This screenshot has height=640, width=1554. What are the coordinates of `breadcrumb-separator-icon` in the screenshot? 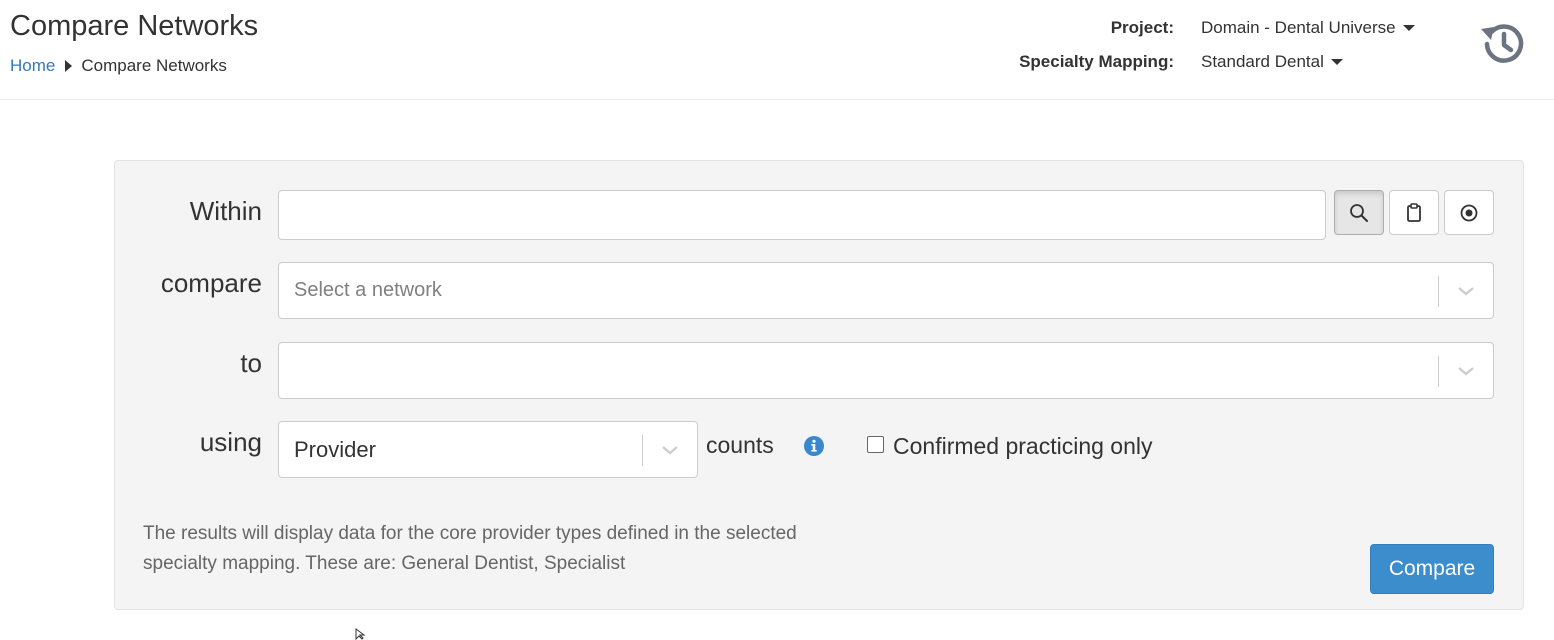 It's located at (69, 66).